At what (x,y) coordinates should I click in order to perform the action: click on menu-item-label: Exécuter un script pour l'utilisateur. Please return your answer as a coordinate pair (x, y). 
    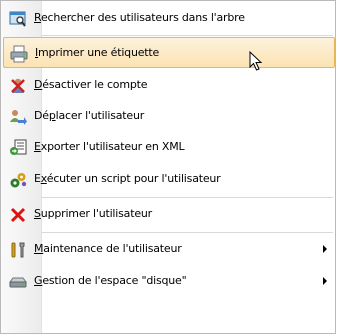
    Looking at the image, I should click on (127, 178).